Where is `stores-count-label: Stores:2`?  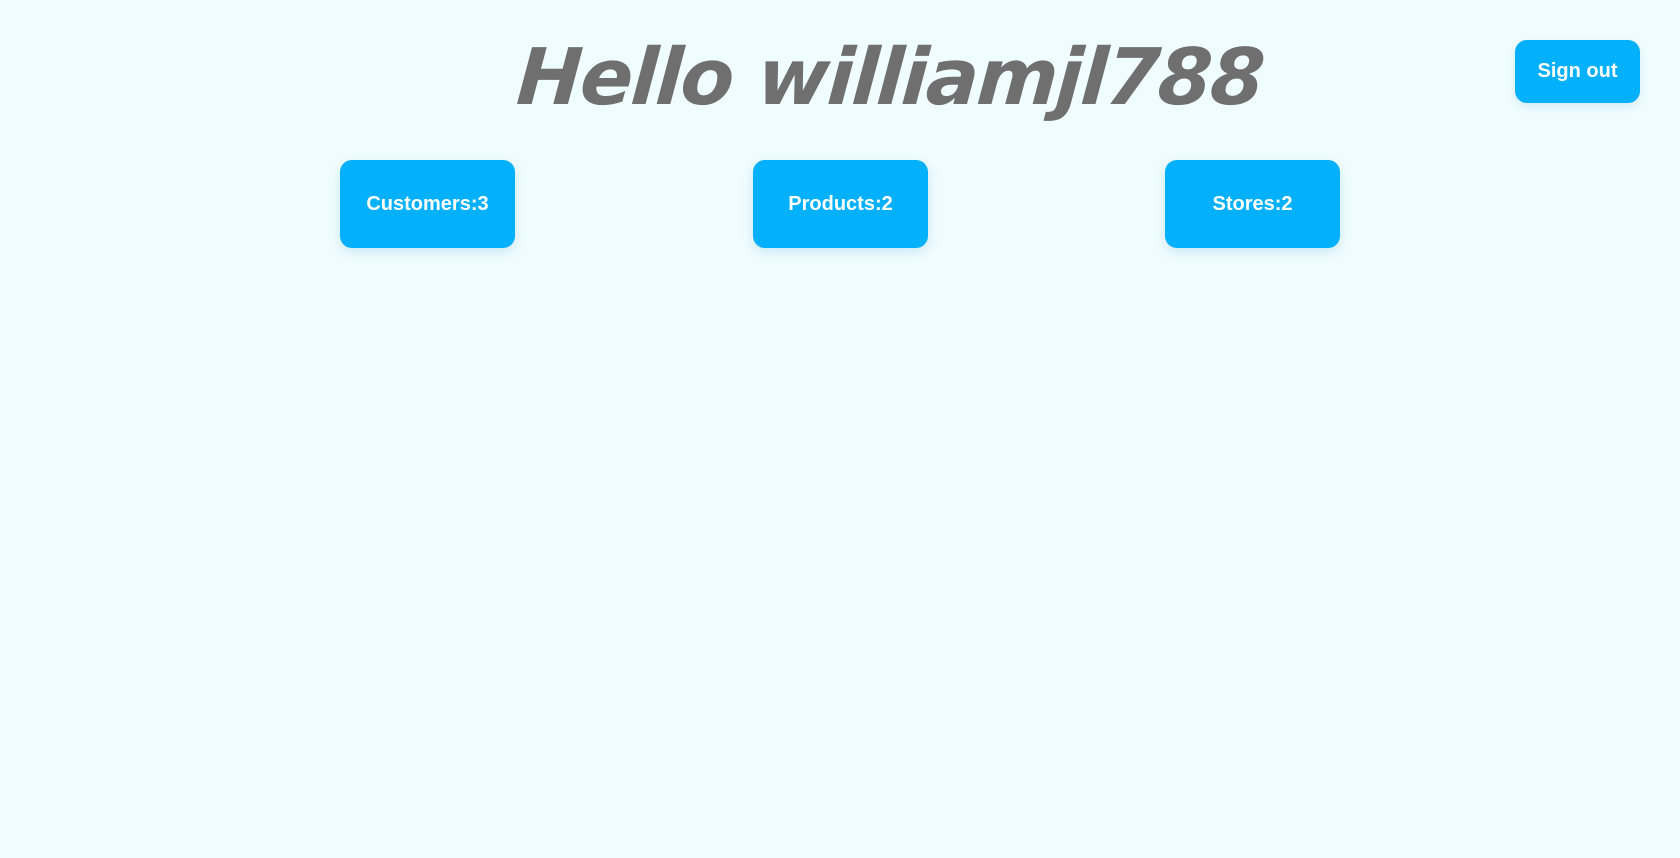
stores-count-label: Stores:2 is located at coordinates (1252, 203).